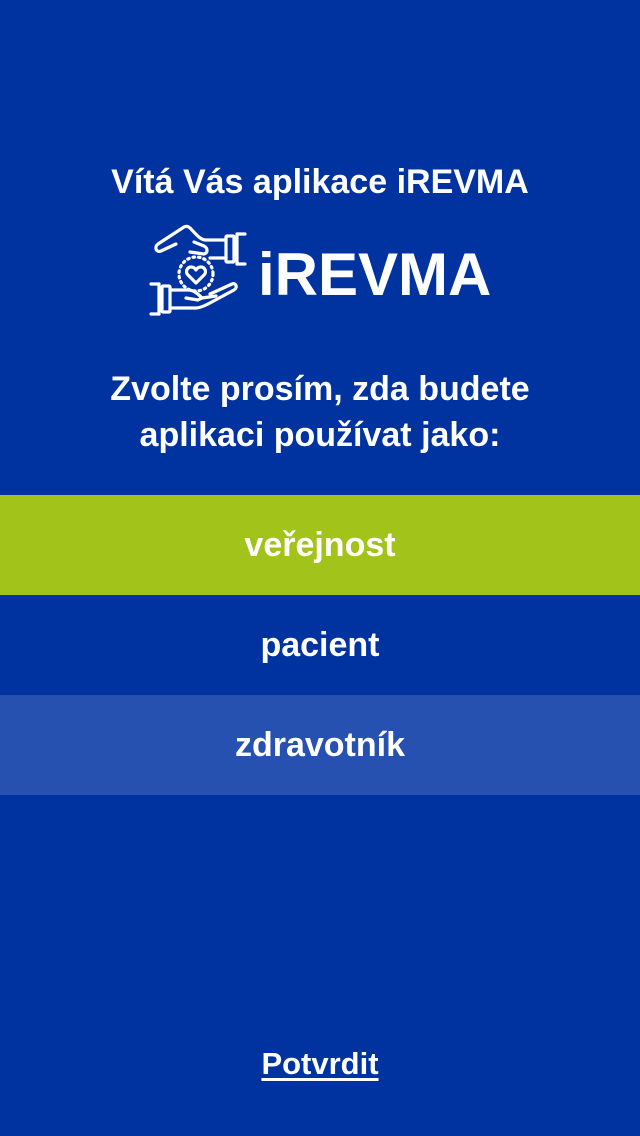  Describe the element at coordinates (320, 435) in the screenshot. I see `role-prompt-line2: aplikaci používat jako:` at that location.